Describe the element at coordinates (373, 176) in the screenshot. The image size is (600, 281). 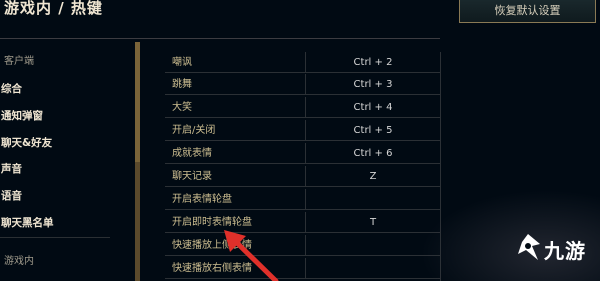
I see `hotkey-binding: Z` at that location.